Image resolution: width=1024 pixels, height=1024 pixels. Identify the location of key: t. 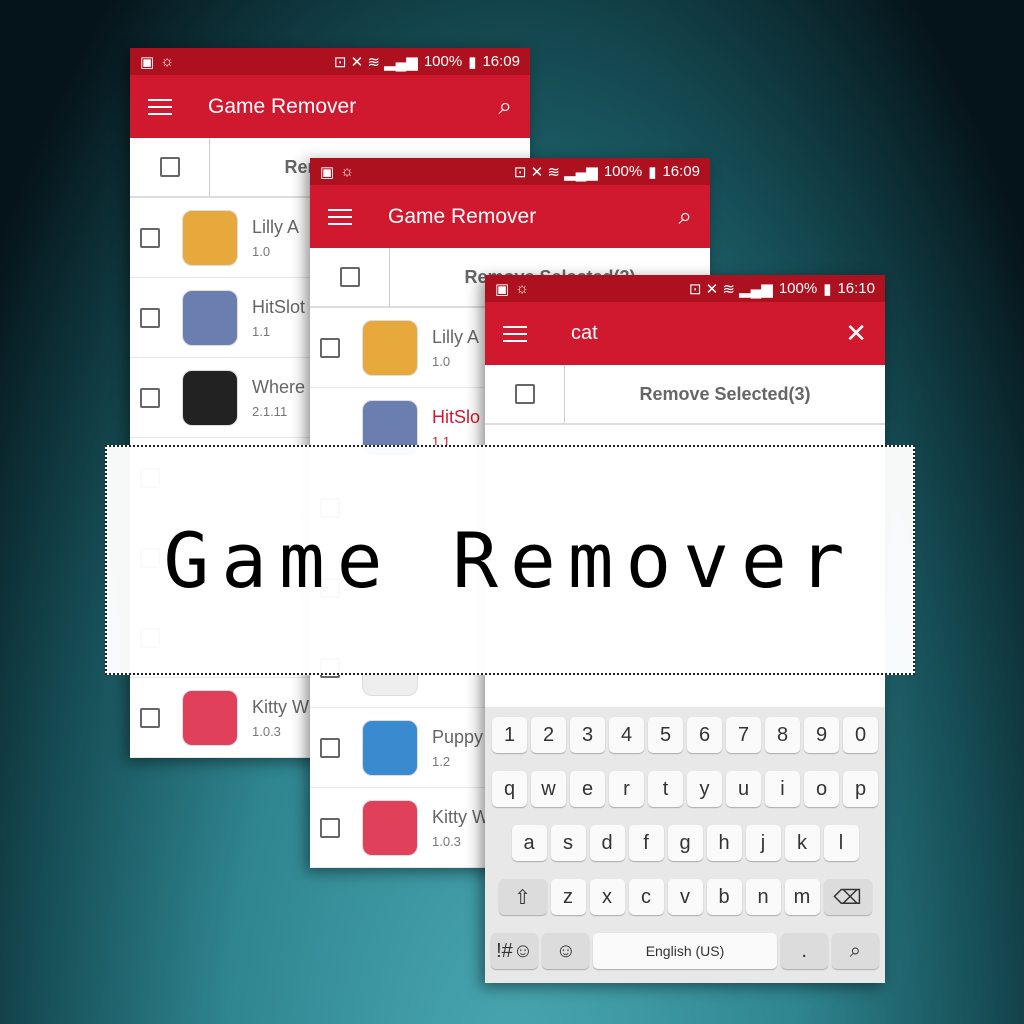
(665, 789).